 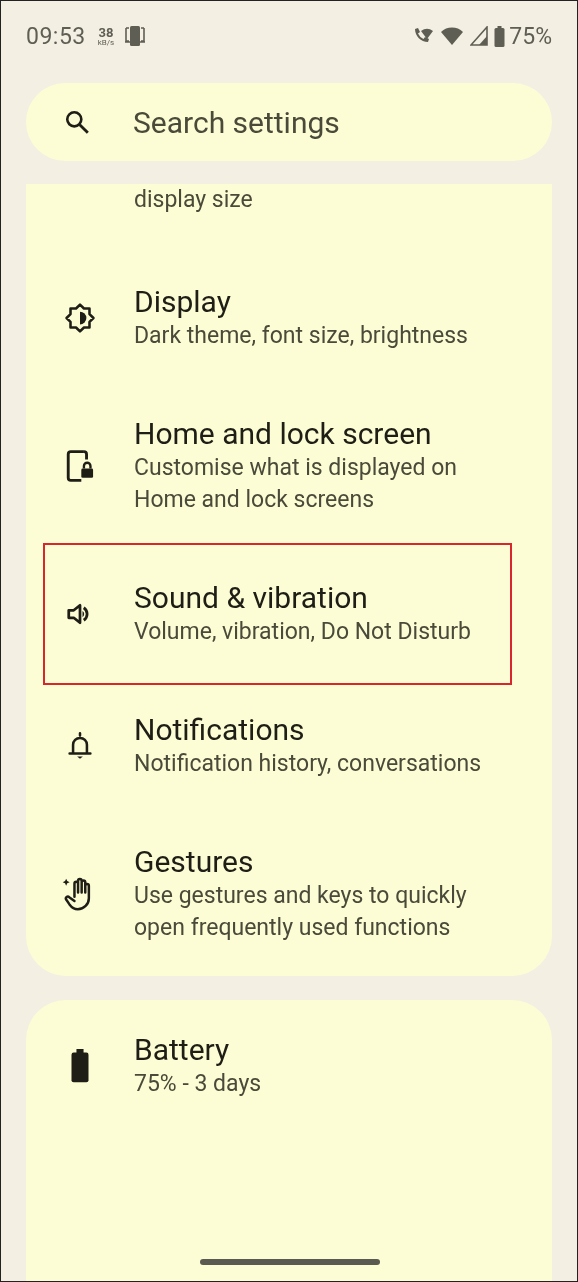 What do you see at coordinates (530, 36) in the screenshot?
I see `battery-percentage: 75%` at bounding box center [530, 36].